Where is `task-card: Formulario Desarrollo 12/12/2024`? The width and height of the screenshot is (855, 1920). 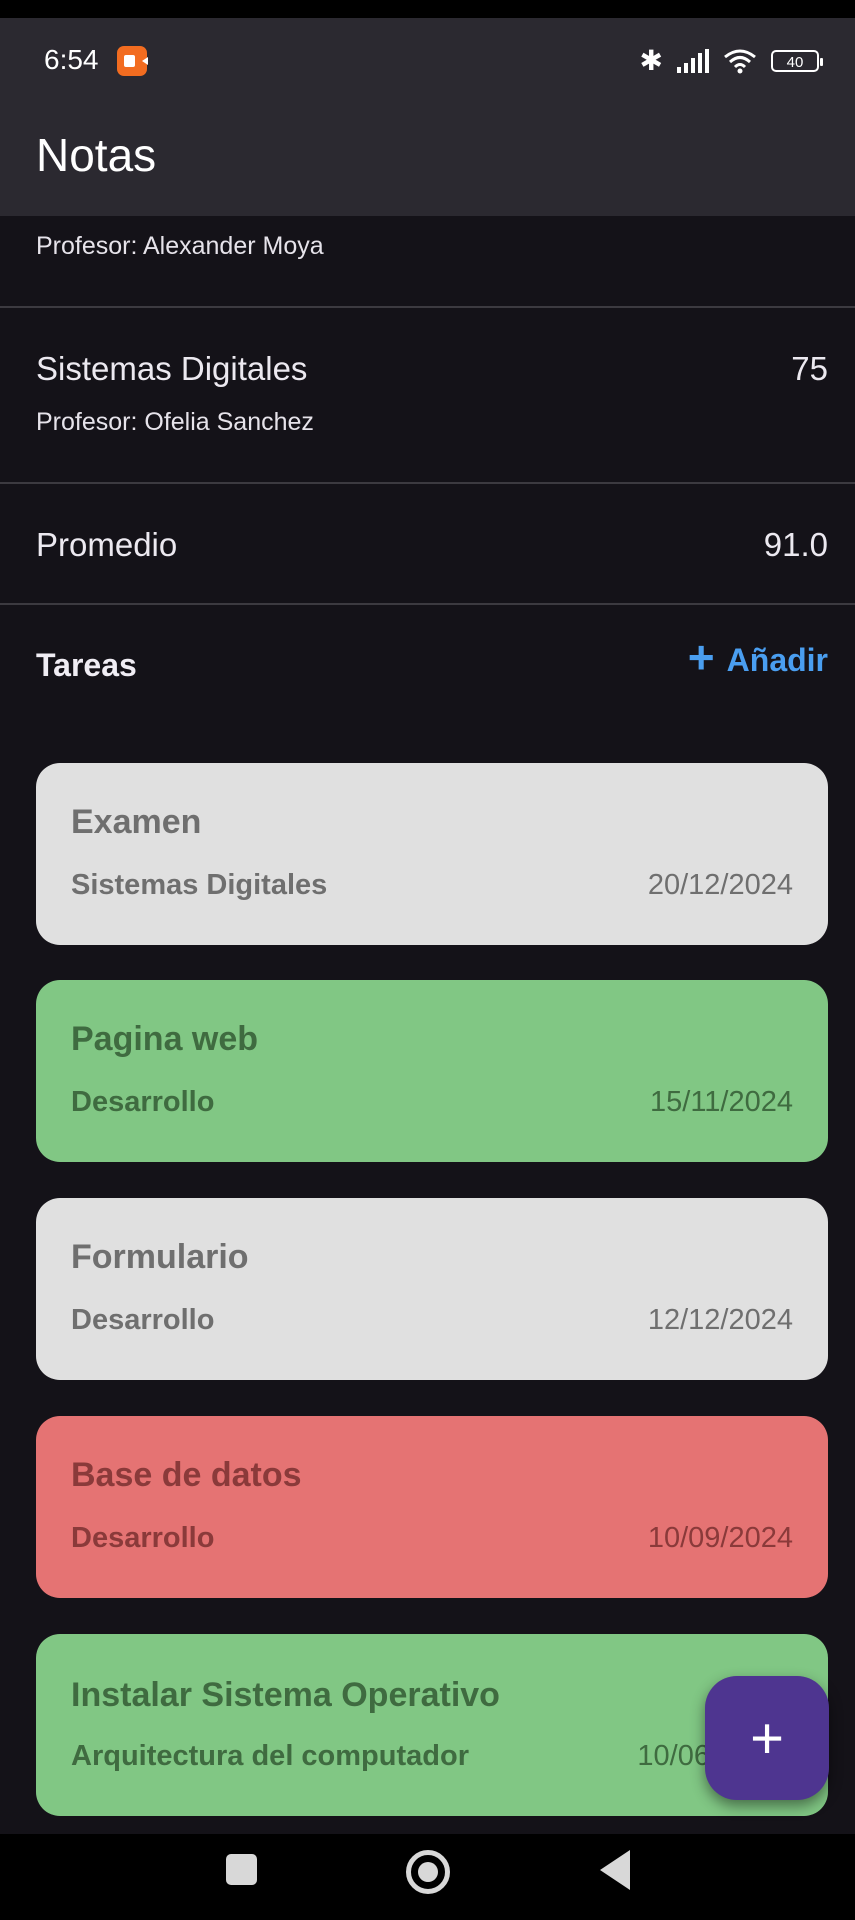
task-card: Formulario Desarrollo 12/12/2024 is located at coordinates (432, 1289).